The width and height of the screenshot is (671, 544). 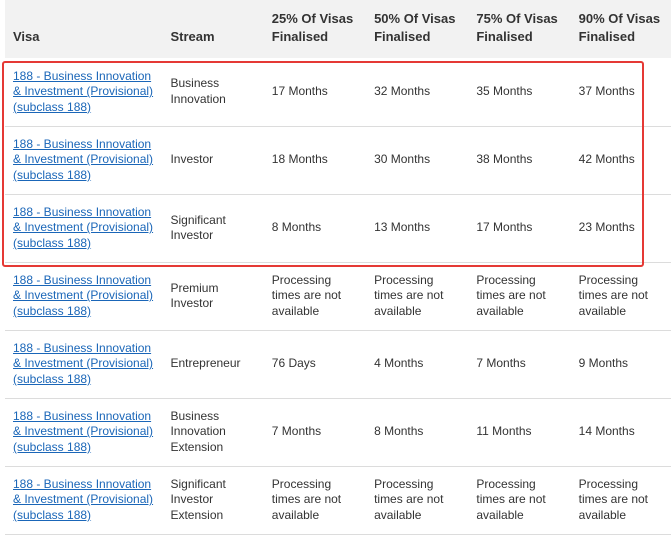 What do you see at coordinates (315, 92) in the screenshot?
I see `p25-cell: 17 Months` at bounding box center [315, 92].